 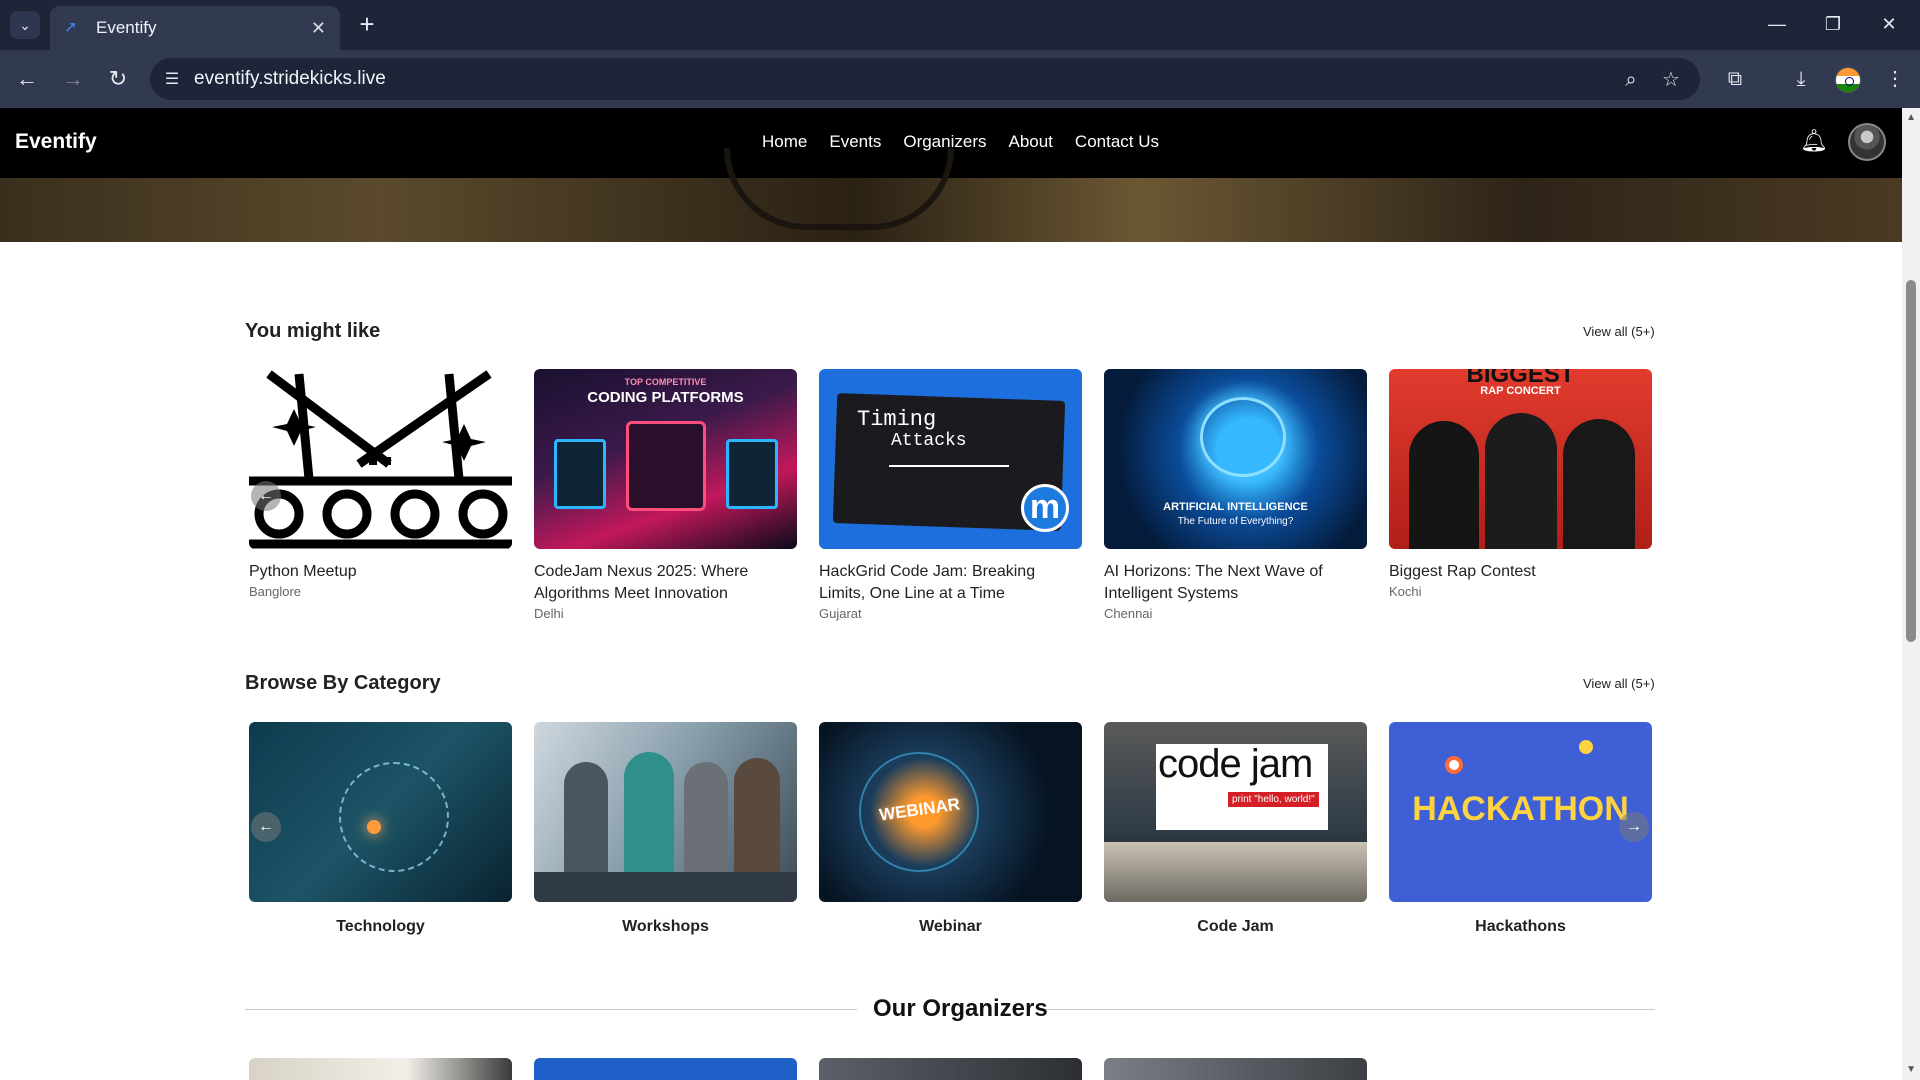 What do you see at coordinates (367, 25) in the screenshot?
I see `new-tab-button: +` at bounding box center [367, 25].